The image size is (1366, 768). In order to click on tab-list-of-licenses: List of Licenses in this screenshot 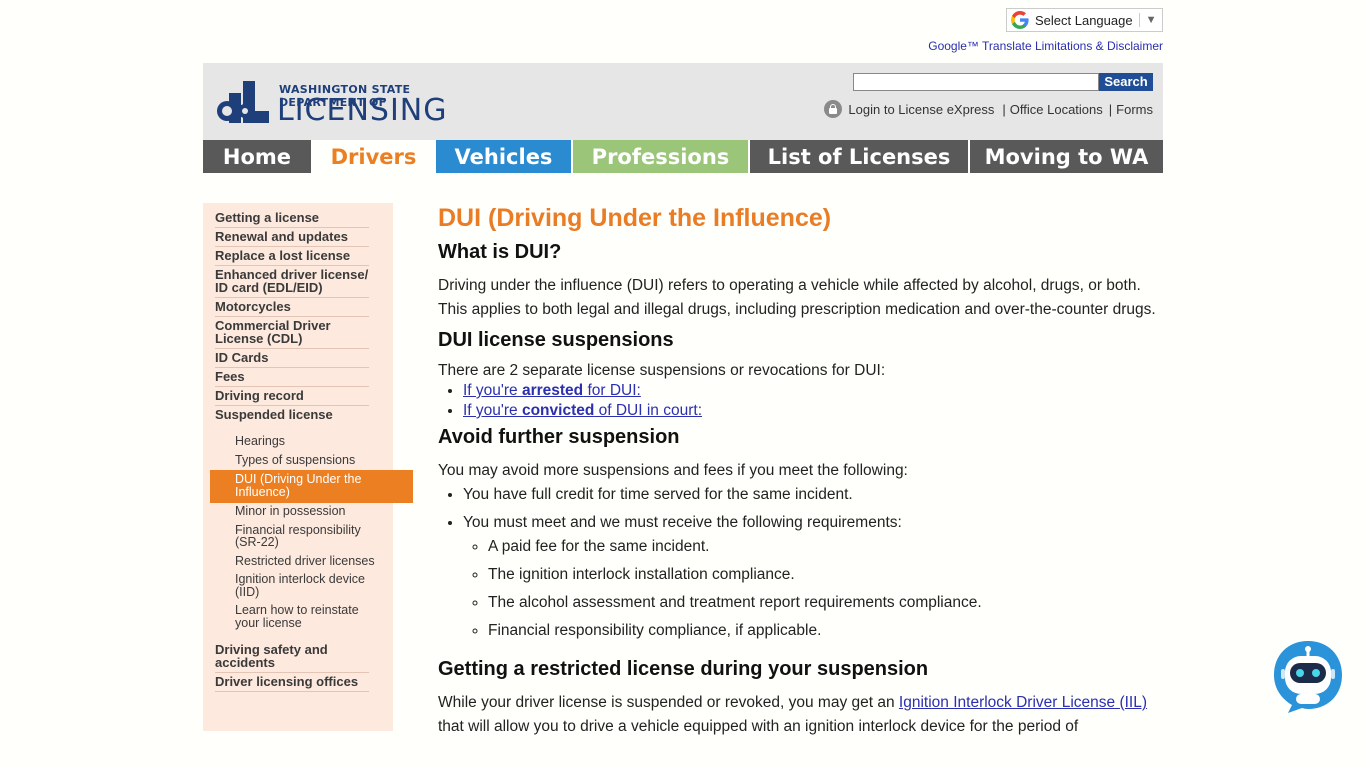, I will do `click(860, 156)`.